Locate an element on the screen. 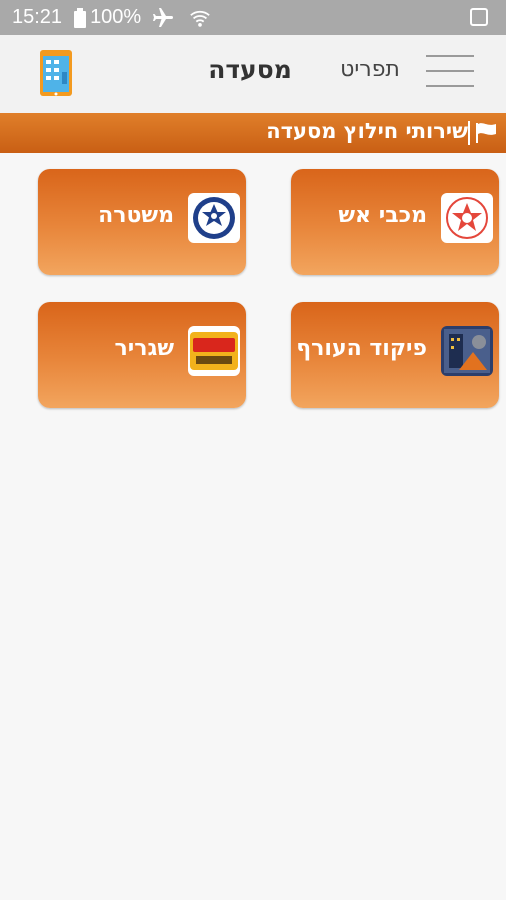  wifi-icon is located at coordinates (200, 18).